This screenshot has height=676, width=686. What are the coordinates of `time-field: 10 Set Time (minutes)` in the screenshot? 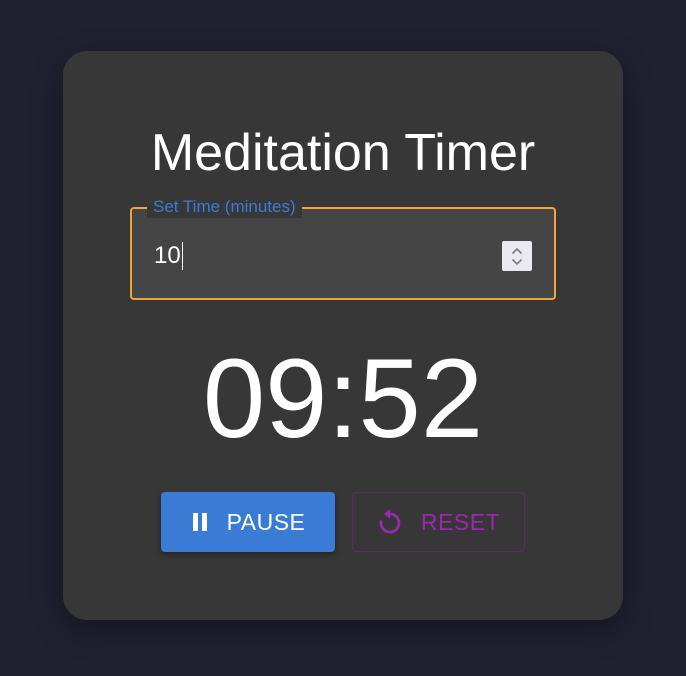 It's located at (343, 248).